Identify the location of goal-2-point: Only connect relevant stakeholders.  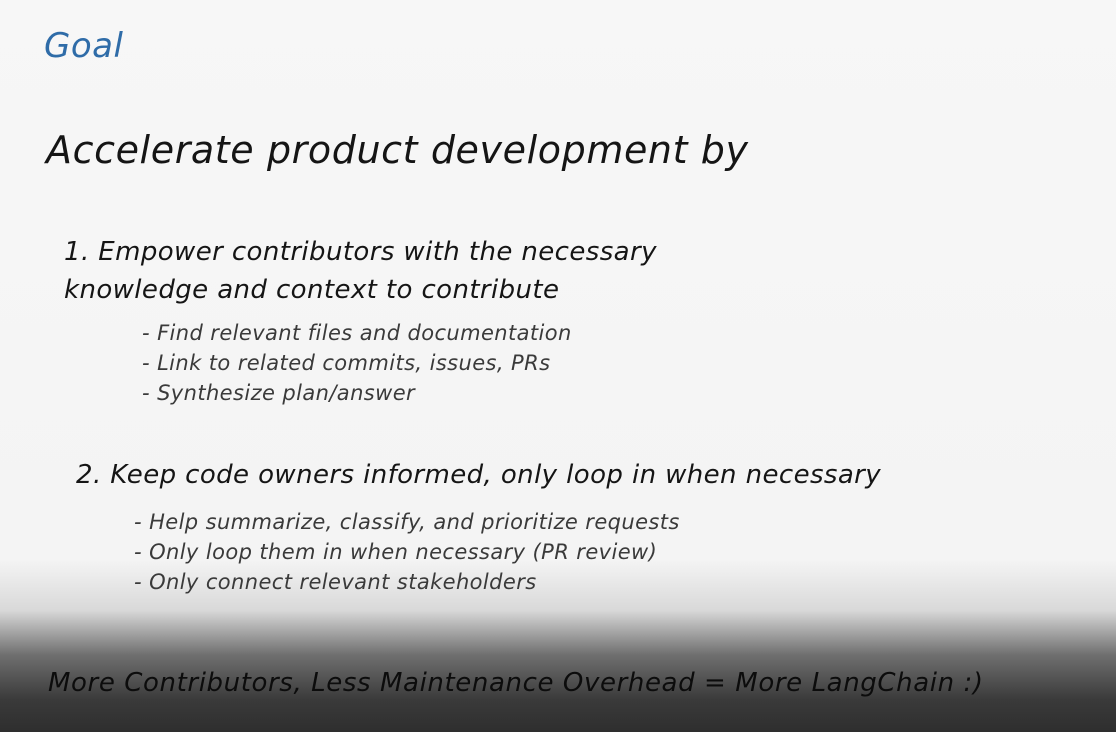
(407, 582).